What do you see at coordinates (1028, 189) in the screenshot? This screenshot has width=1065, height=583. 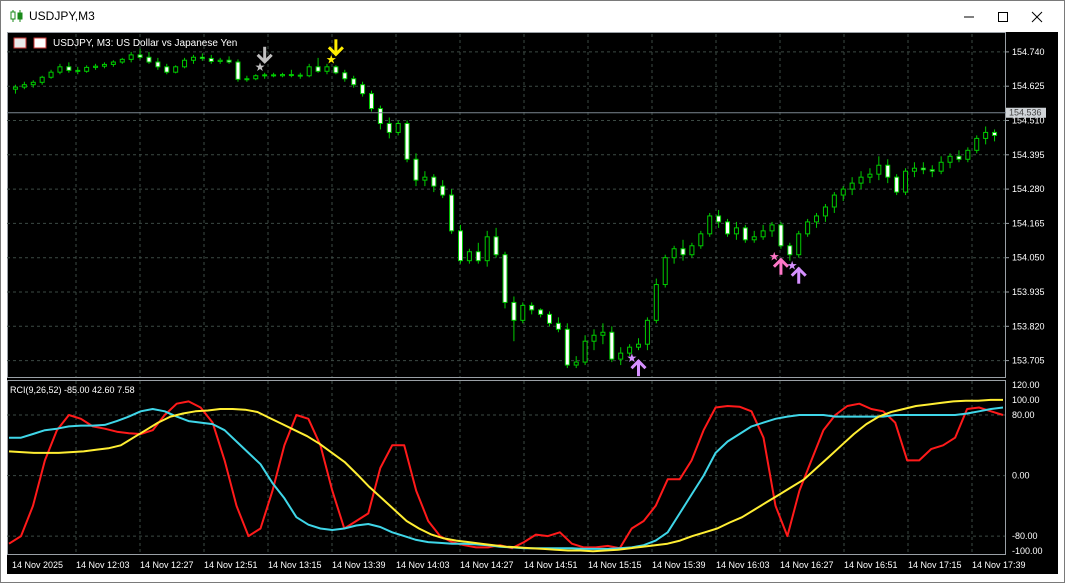 I see `price-tick-label: 154.280` at bounding box center [1028, 189].